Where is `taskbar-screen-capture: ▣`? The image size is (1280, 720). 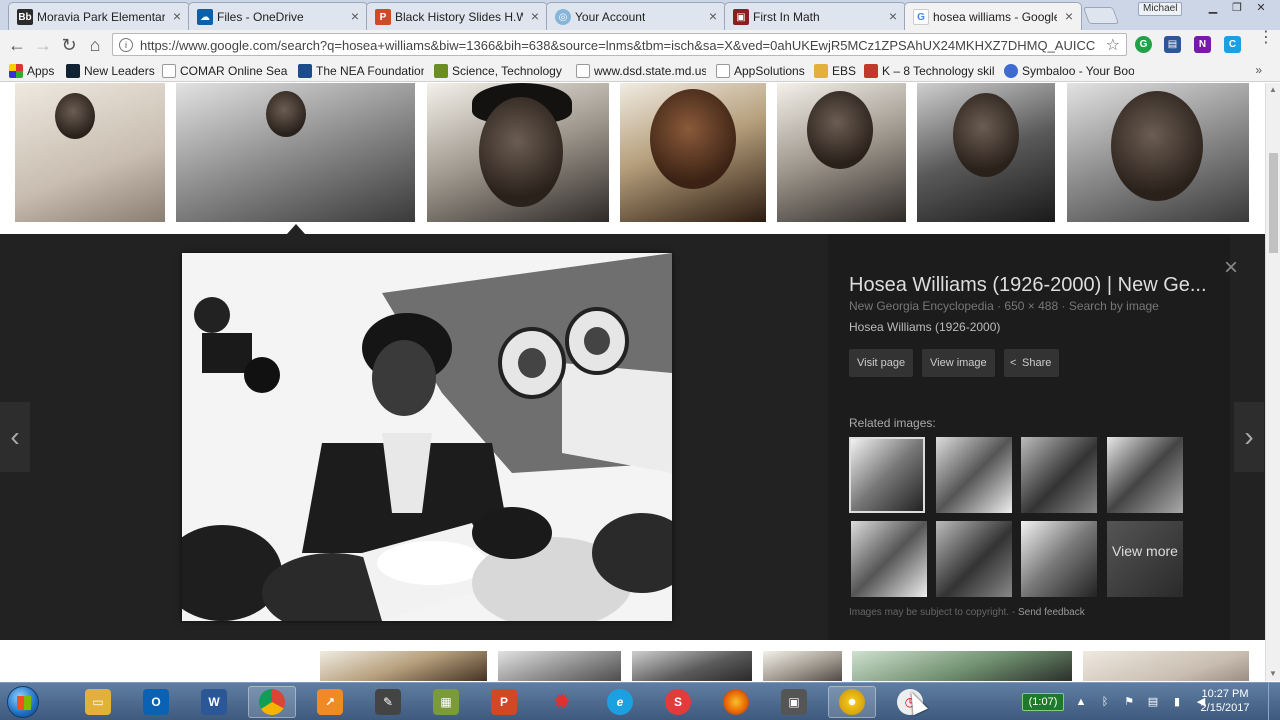 taskbar-screen-capture: ▣ is located at coordinates (794, 702).